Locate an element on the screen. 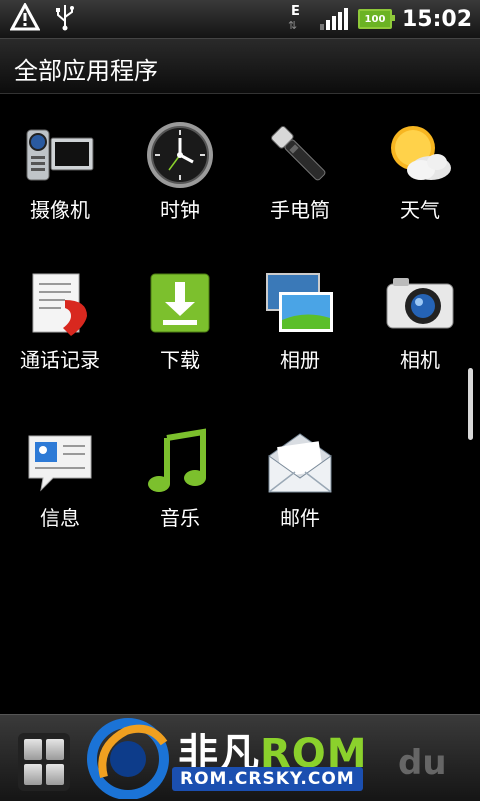 Image resolution: width=480 pixels, height=801 pixels. app-weather: 天气 is located at coordinates (420, 159).